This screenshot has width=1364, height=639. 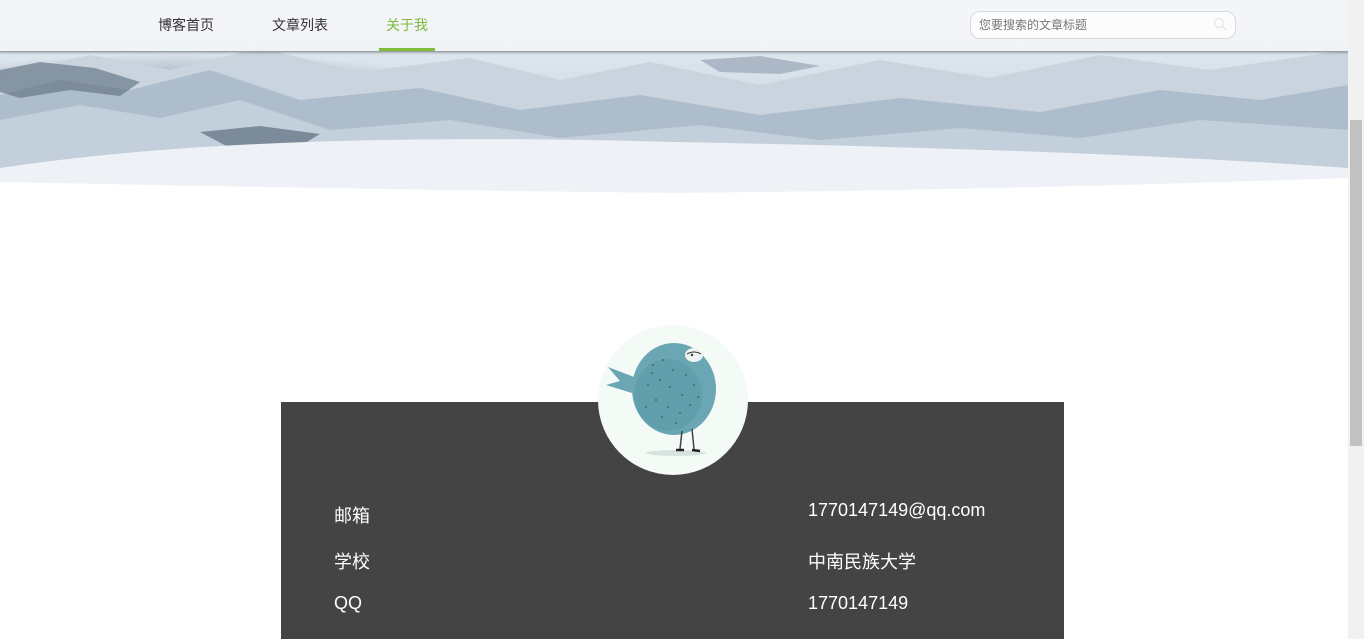 I want to click on email-label: 邮箱, so click(x=352, y=516).